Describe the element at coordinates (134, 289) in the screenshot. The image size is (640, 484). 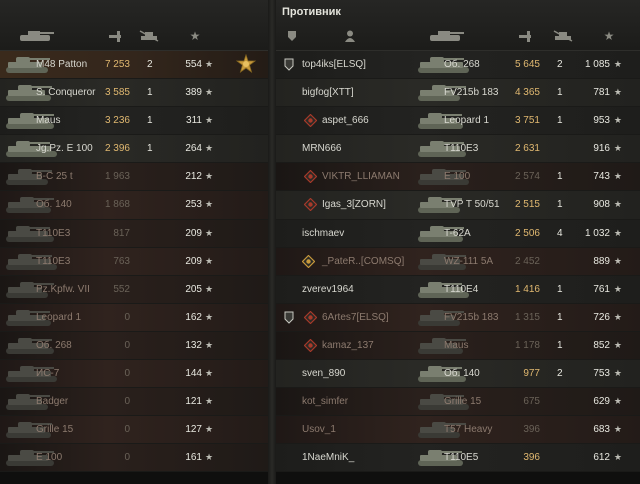
I see `table-row: Pz.Kpfw. VII 552 205 ★` at that location.